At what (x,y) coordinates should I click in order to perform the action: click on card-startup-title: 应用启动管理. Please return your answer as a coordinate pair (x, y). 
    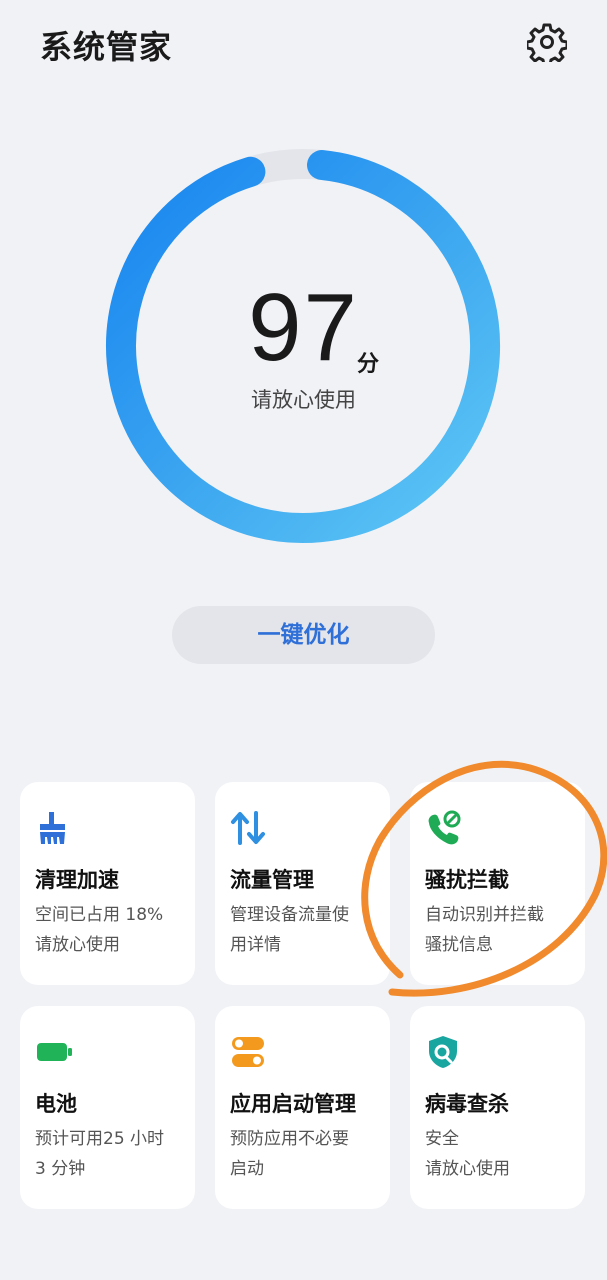
    Looking at the image, I should click on (293, 1104).